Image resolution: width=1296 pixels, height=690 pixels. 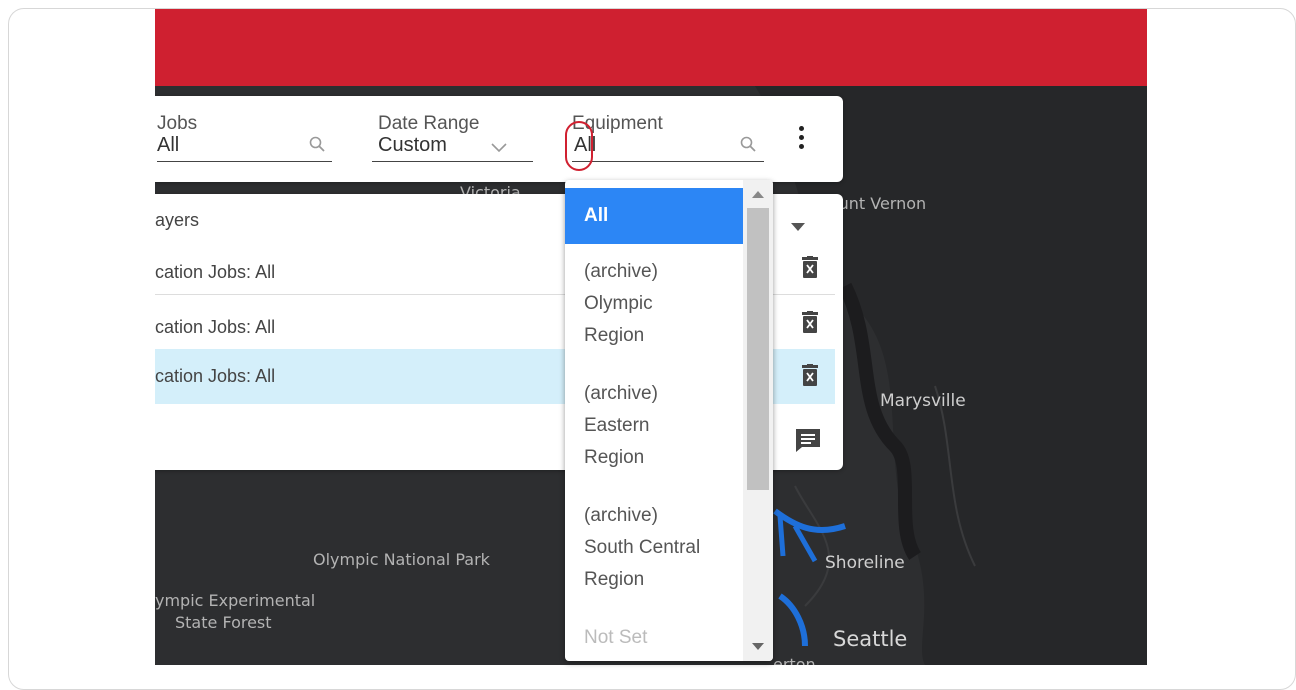 What do you see at coordinates (579, 146) in the screenshot?
I see `click-indicator` at bounding box center [579, 146].